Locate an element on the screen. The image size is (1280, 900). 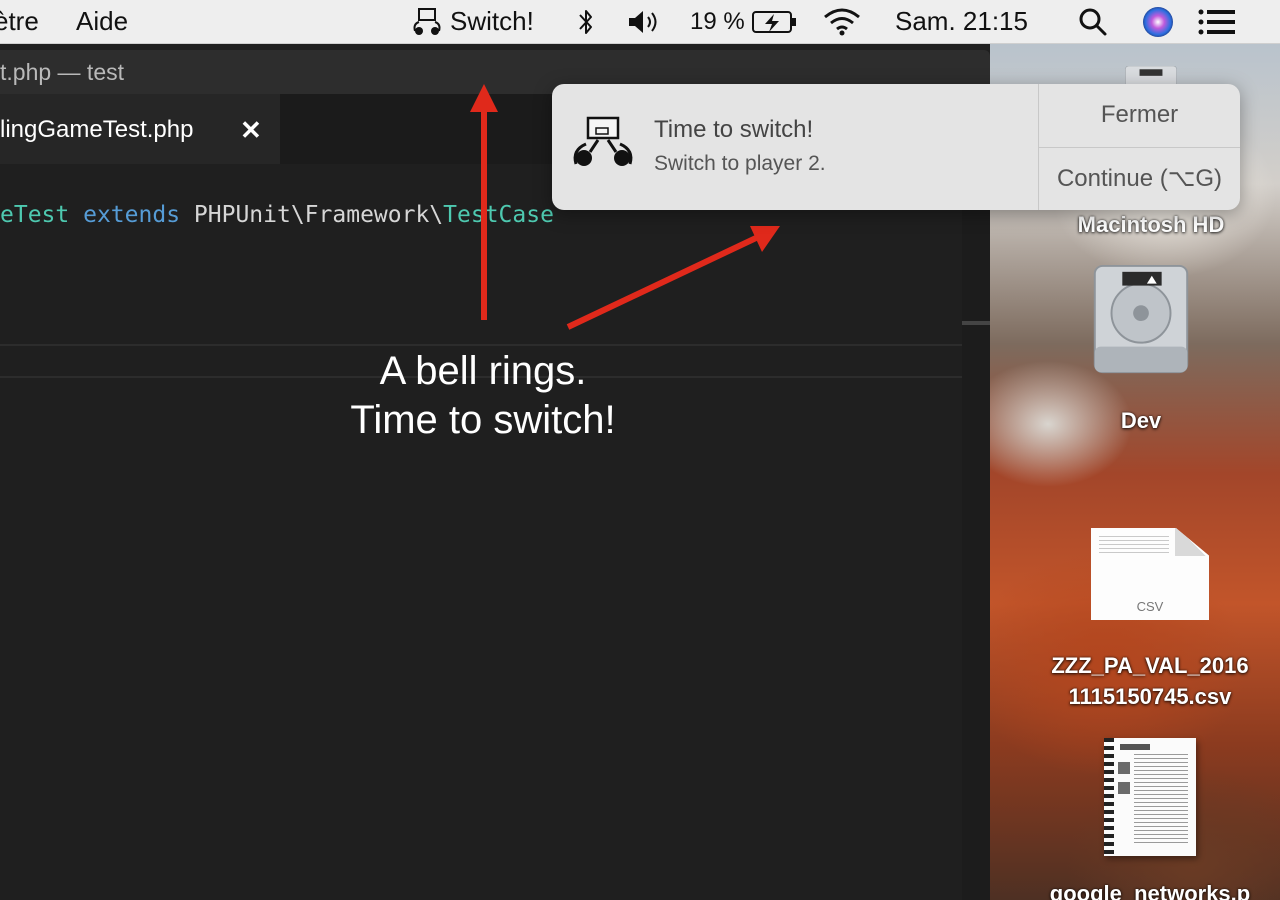
editor-line-highlight-top is located at coordinates (495, 345).